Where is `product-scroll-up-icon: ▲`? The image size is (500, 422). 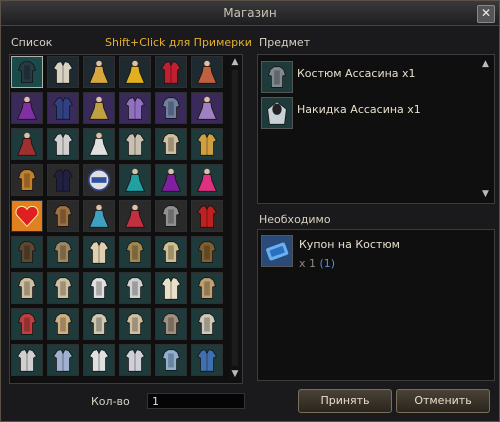 product-scroll-up-icon: ▲ is located at coordinates (485, 64).